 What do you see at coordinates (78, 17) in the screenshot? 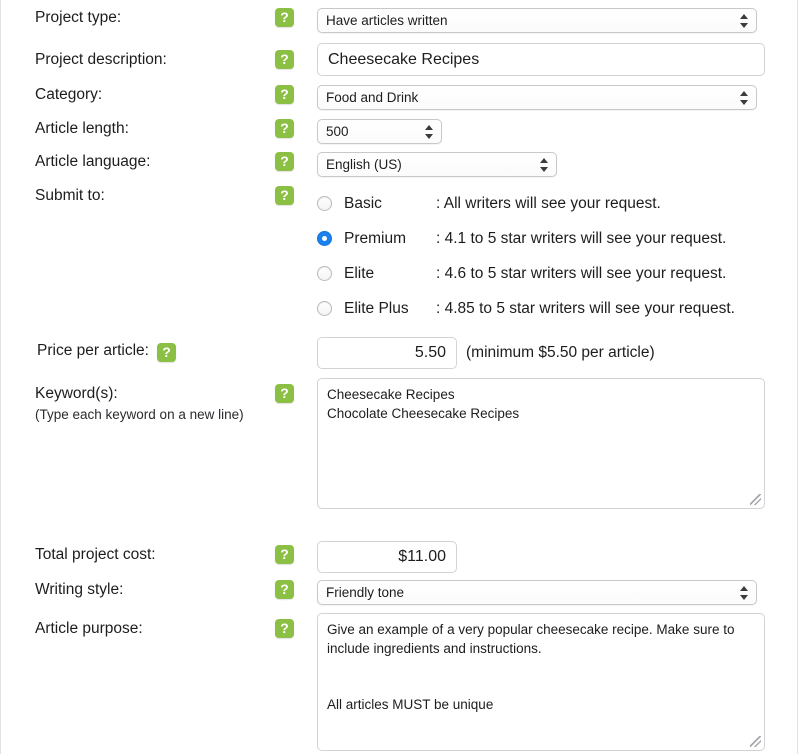
I see `label-text: Project type:` at bounding box center [78, 17].